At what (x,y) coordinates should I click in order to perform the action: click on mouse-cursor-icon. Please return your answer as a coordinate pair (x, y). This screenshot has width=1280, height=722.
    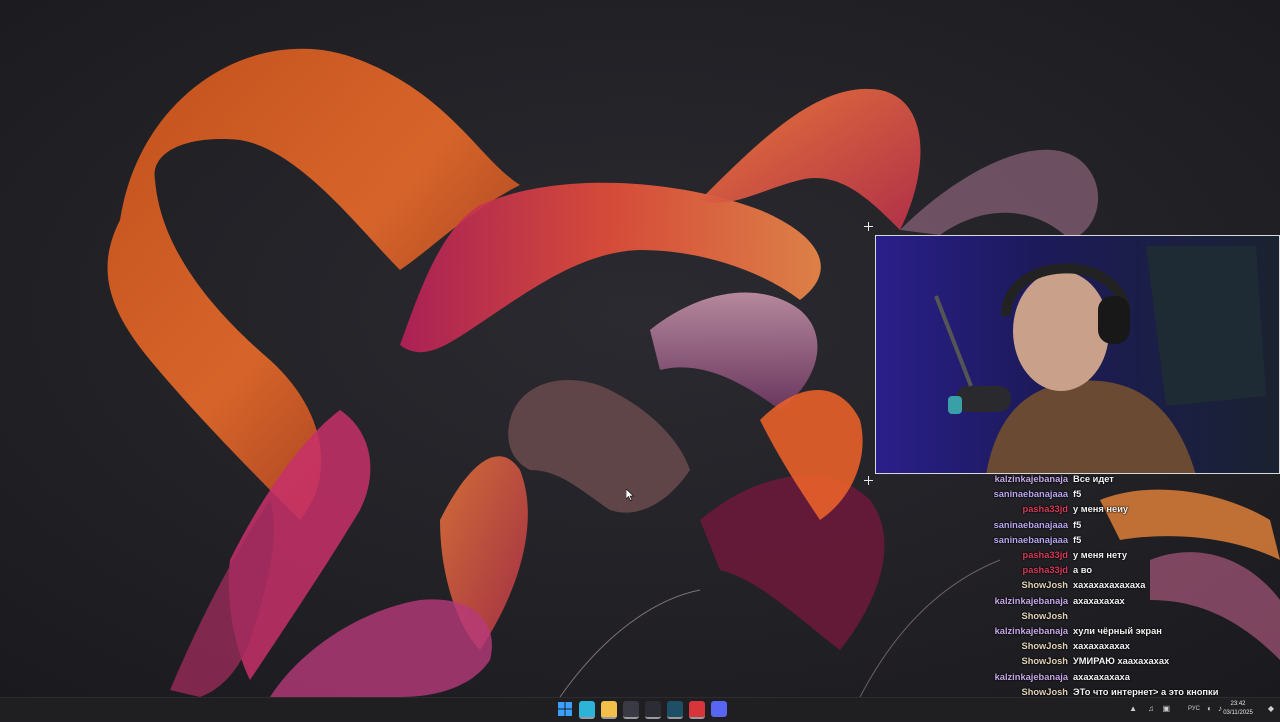
    Looking at the image, I should click on (630, 495).